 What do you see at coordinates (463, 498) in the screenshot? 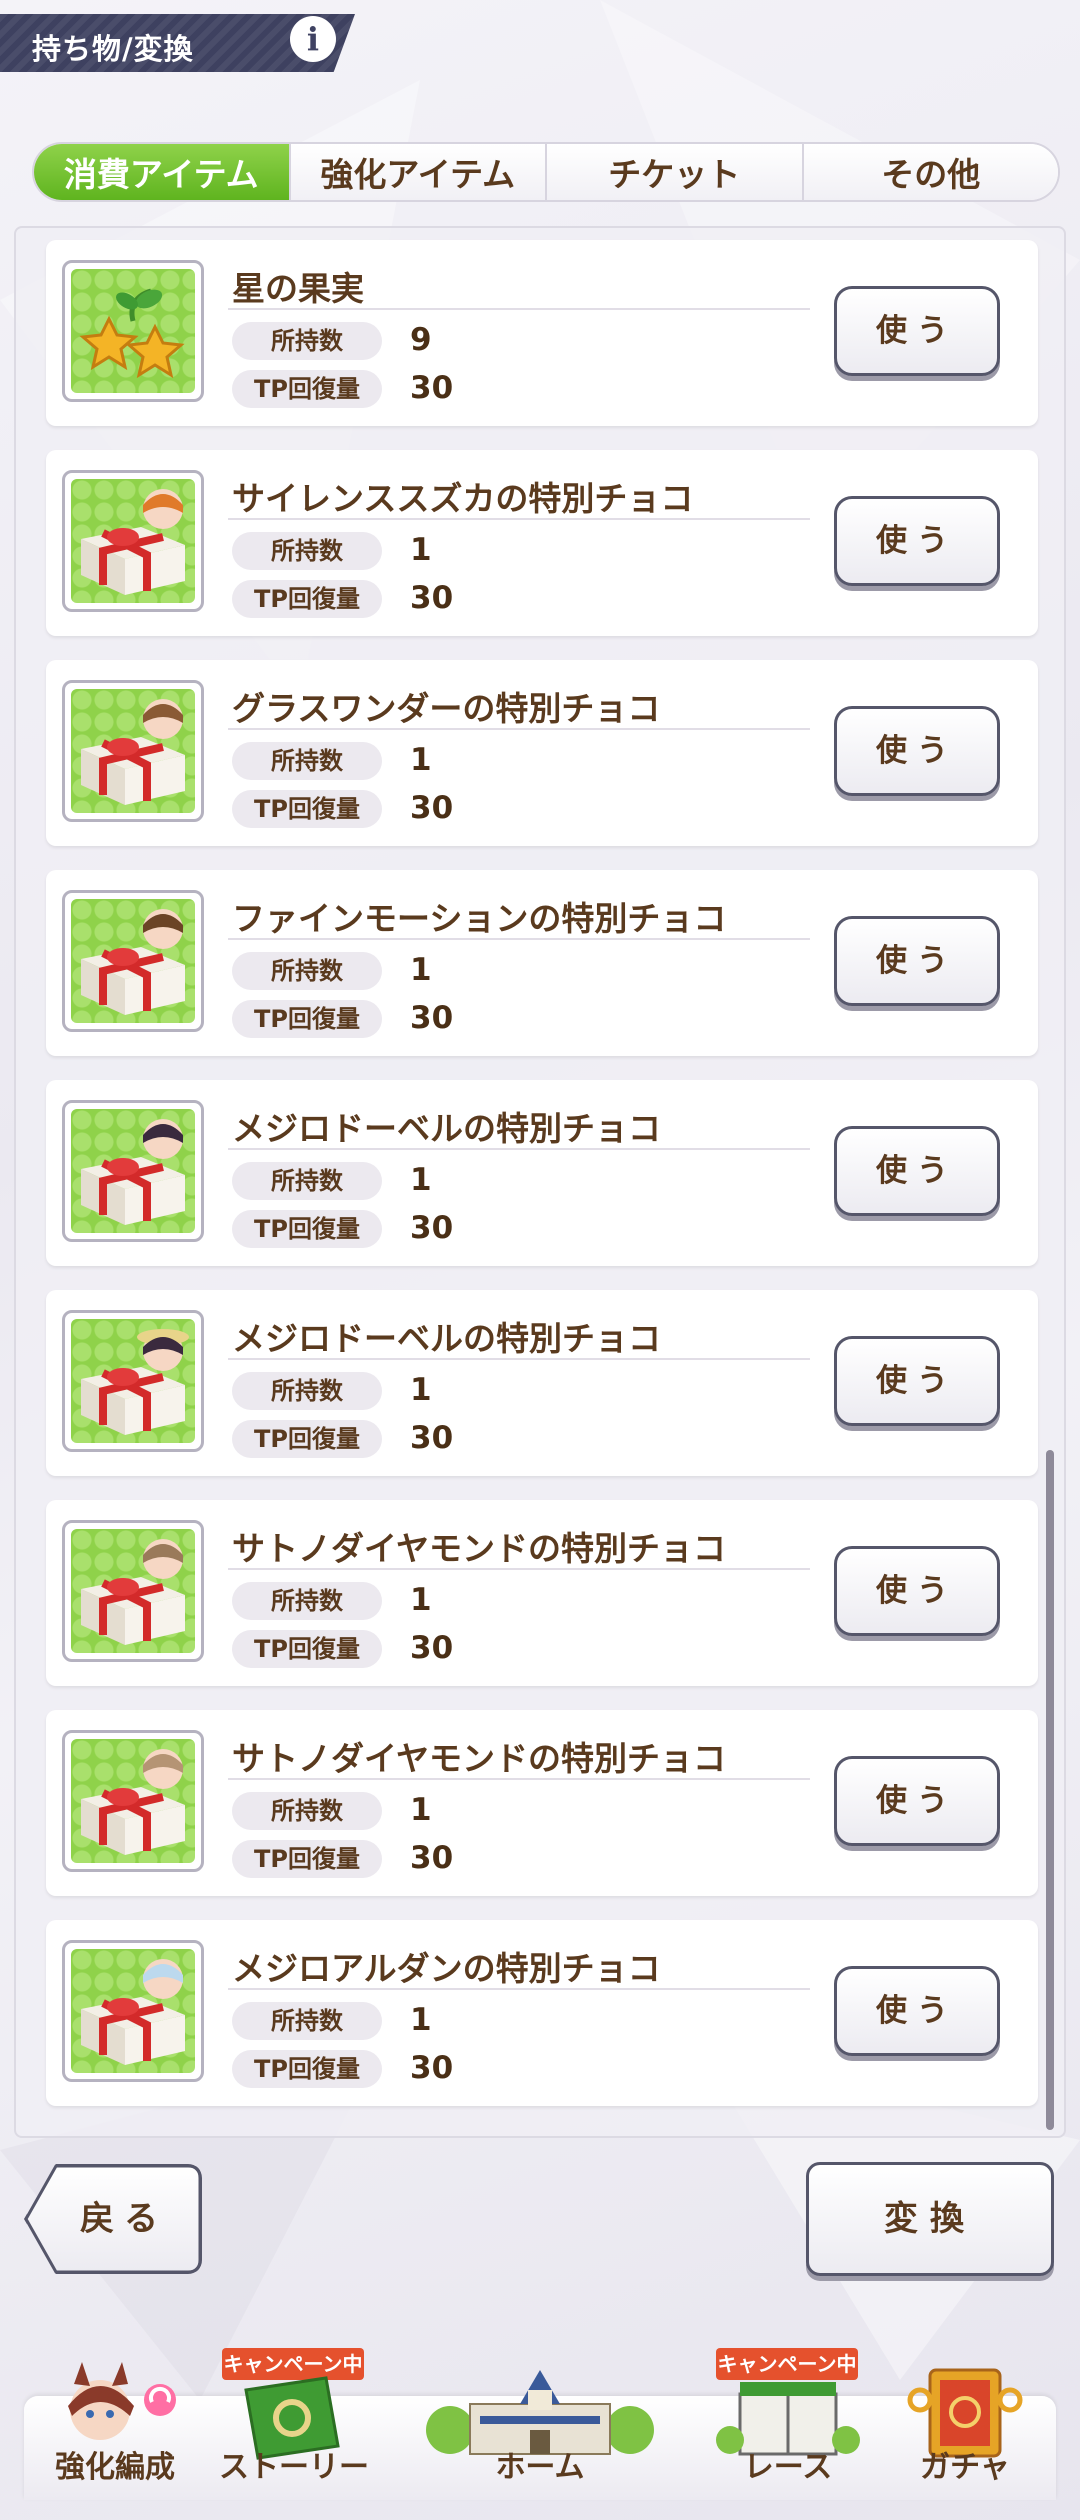
I see `item-name: サイレンススズカの特別チョコ` at bounding box center [463, 498].